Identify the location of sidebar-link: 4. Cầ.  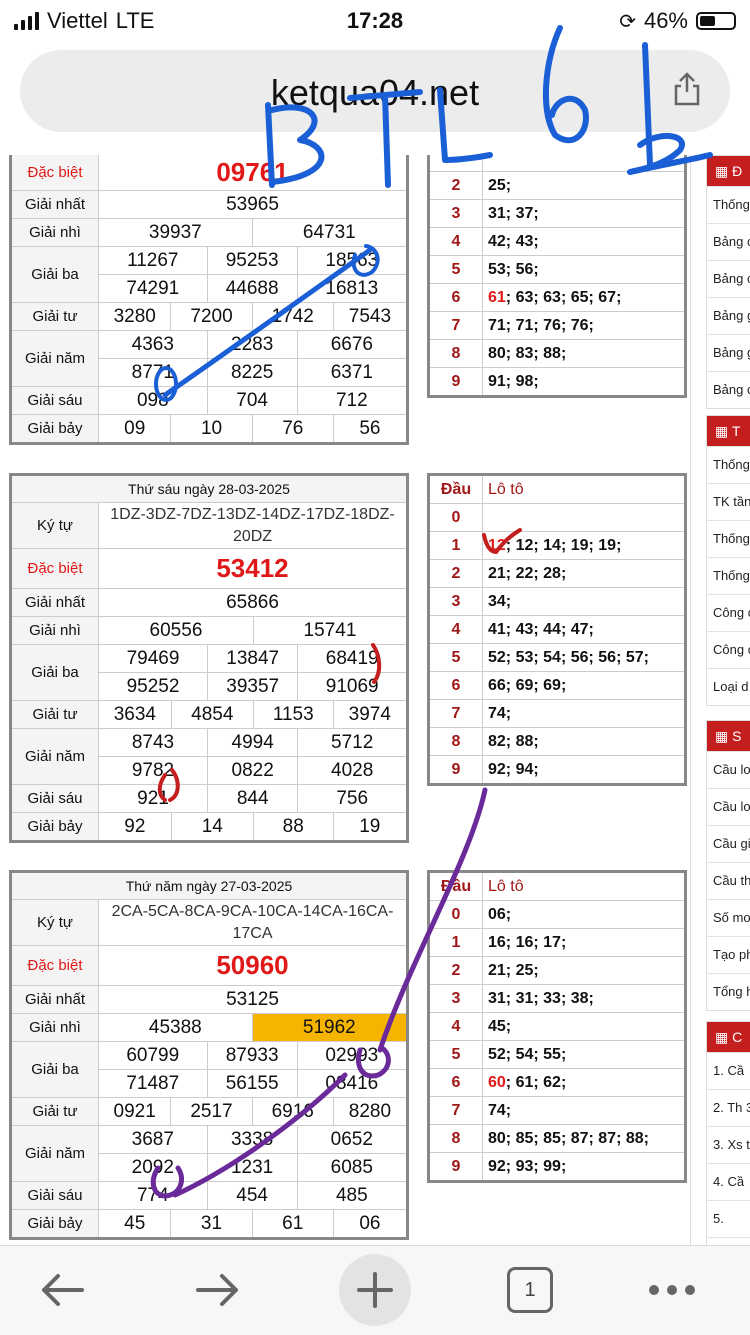
(728, 1181).